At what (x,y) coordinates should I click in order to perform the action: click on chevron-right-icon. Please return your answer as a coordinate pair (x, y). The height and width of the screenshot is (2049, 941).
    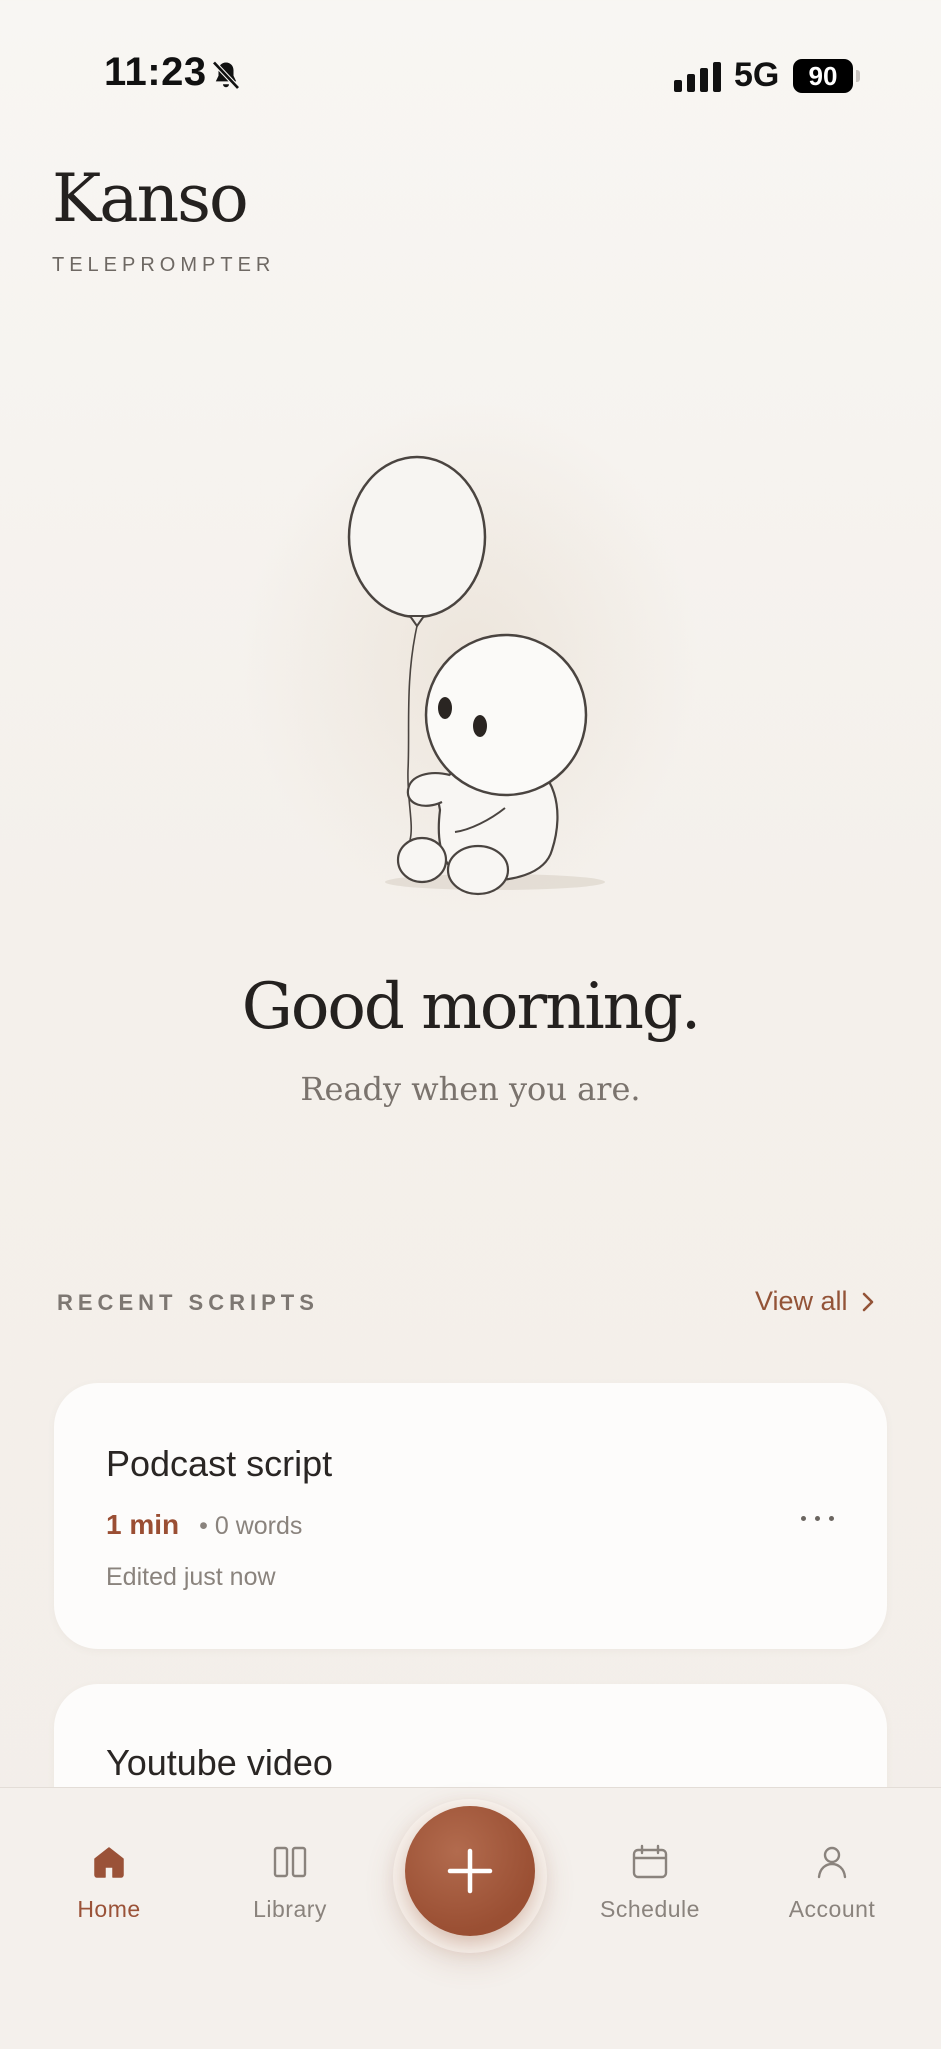
    Looking at the image, I should click on (867, 1301).